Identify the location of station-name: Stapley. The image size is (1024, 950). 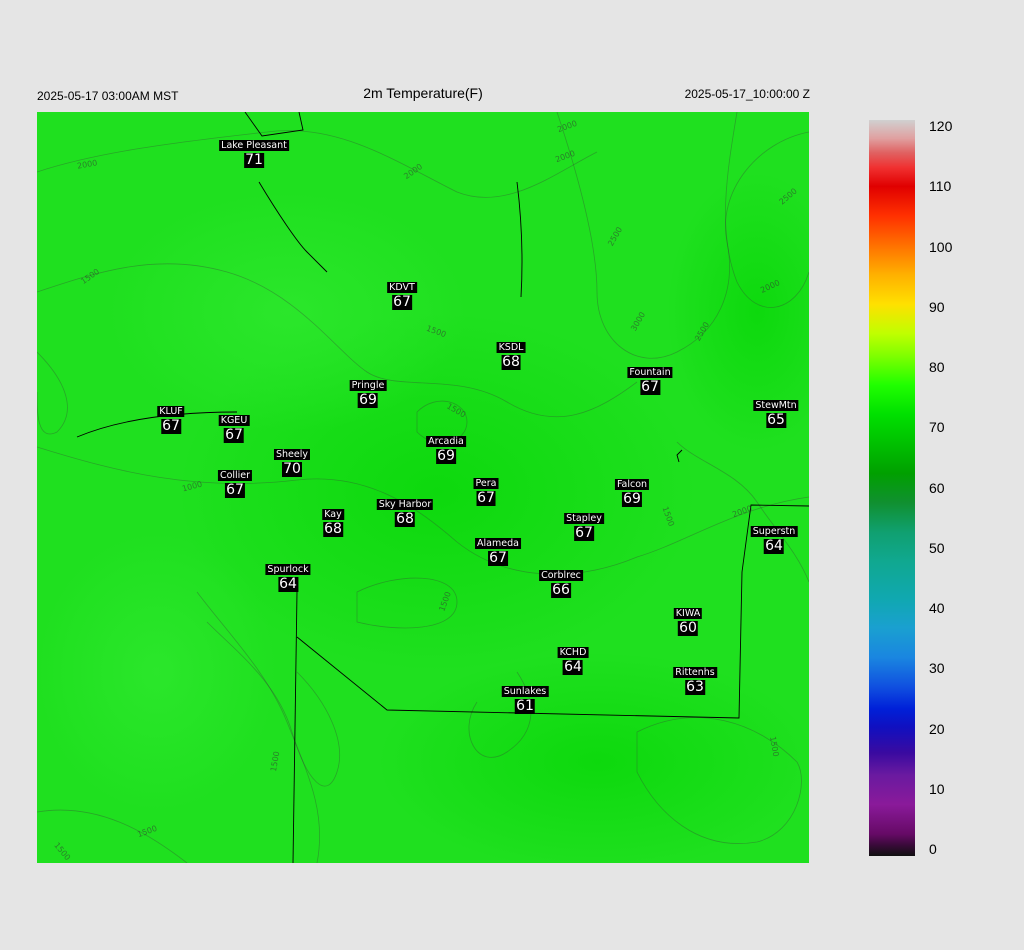
(584, 518).